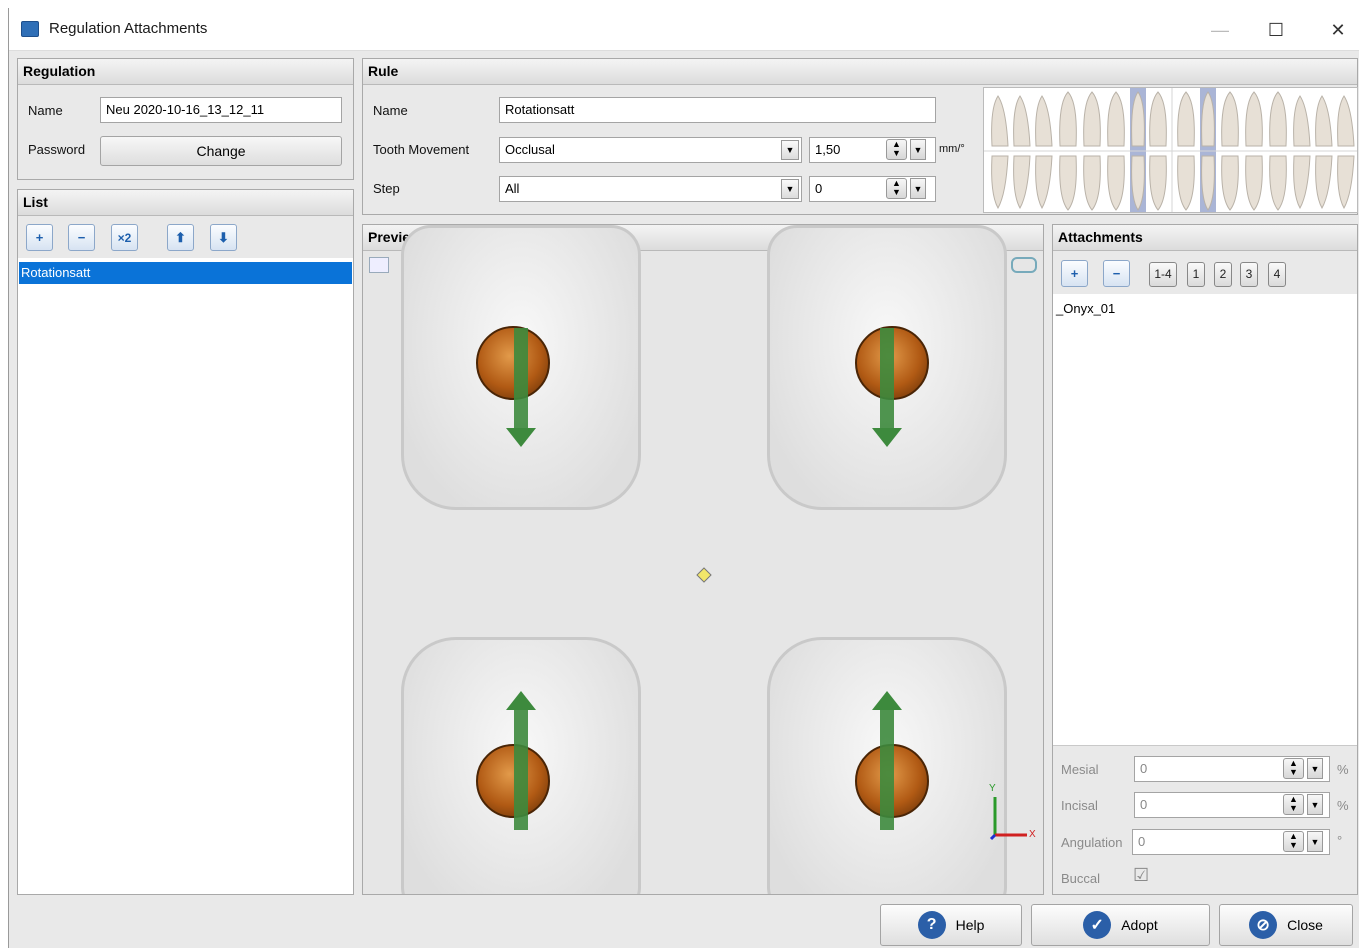 Image resolution: width=1359 pixels, height=948 pixels. What do you see at coordinates (650, 189) in the screenshot?
I see `step-select: All ▼` at bounding box center [650, 189].